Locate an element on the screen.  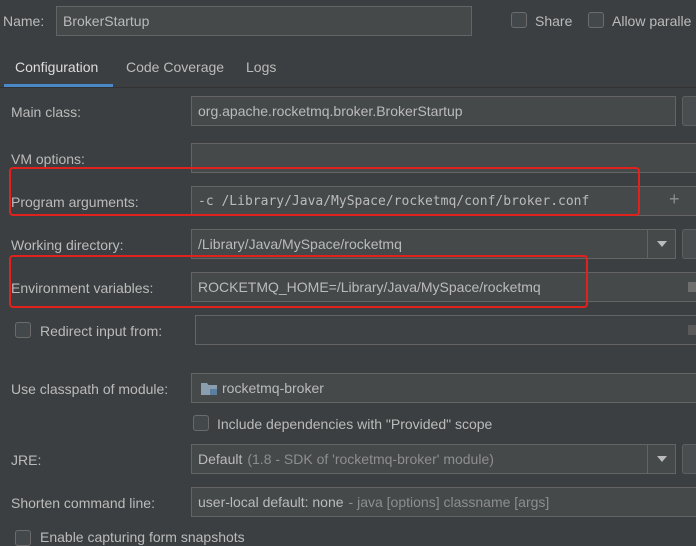
browse-file-icon is located at coordinates (692, 330).